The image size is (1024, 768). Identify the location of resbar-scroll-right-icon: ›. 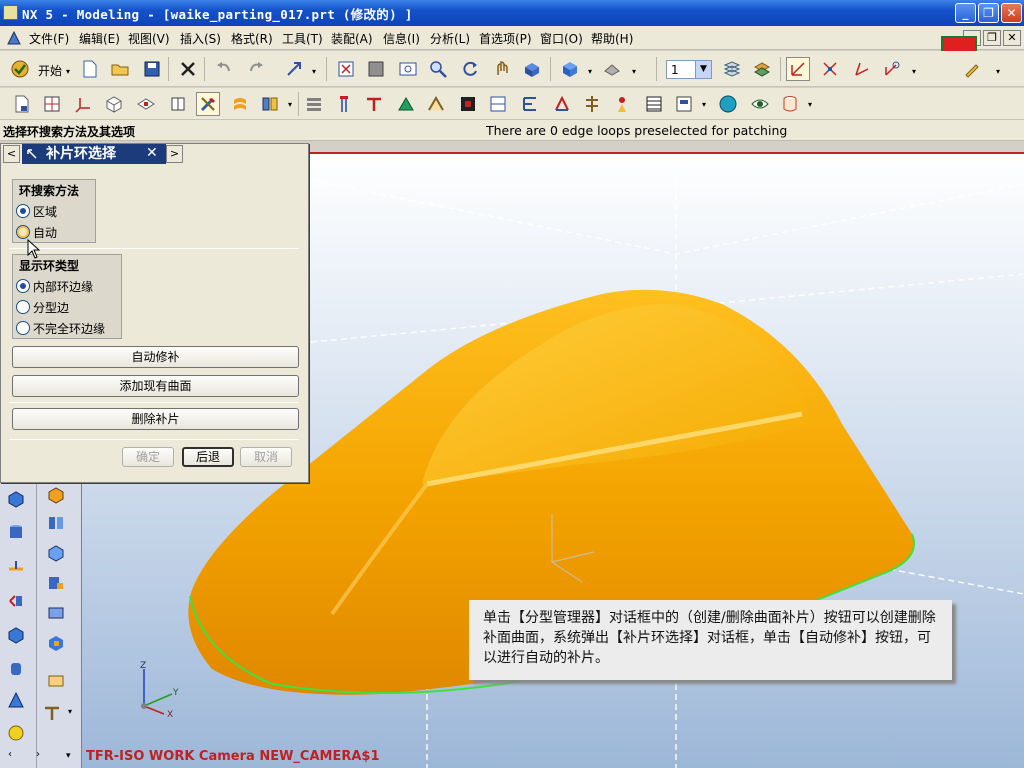
(38, 754).